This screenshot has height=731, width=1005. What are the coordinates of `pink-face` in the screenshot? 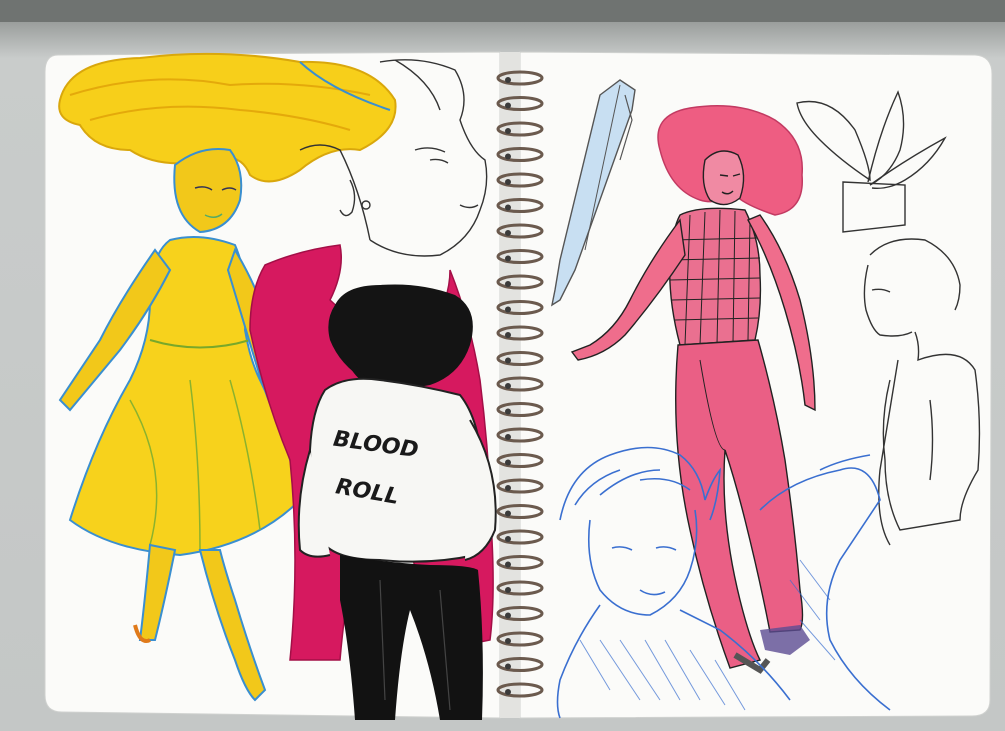 It's located at (723, 178).